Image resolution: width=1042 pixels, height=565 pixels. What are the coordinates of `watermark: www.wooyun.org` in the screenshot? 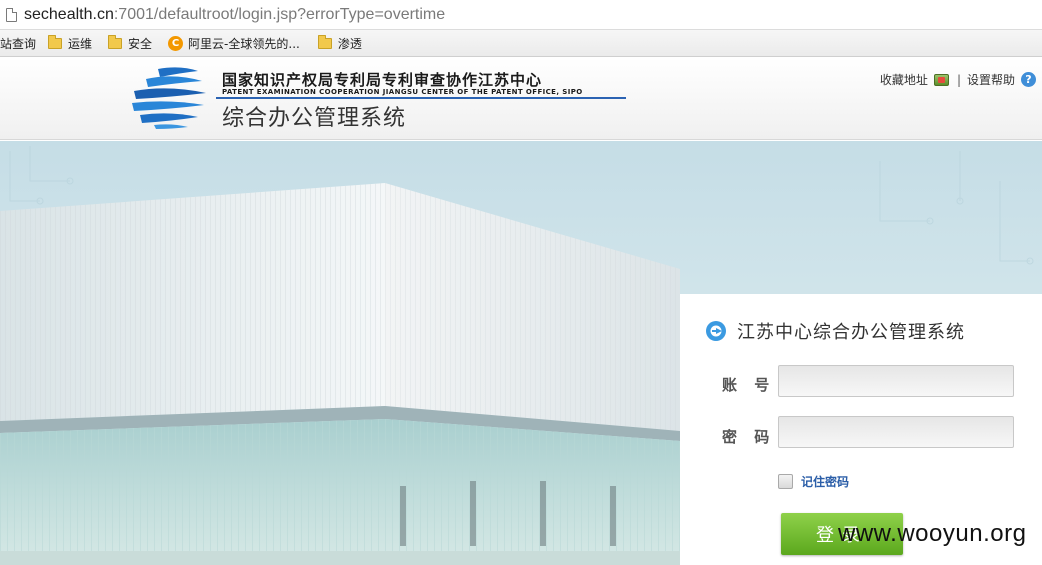 It's located at (932, 533).